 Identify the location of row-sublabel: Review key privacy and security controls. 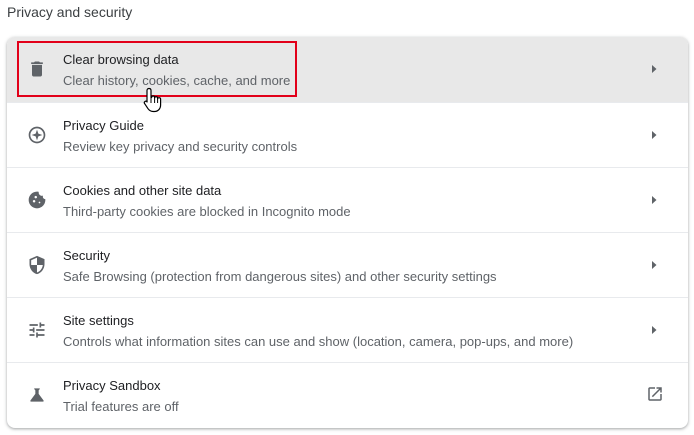
(180, 146).